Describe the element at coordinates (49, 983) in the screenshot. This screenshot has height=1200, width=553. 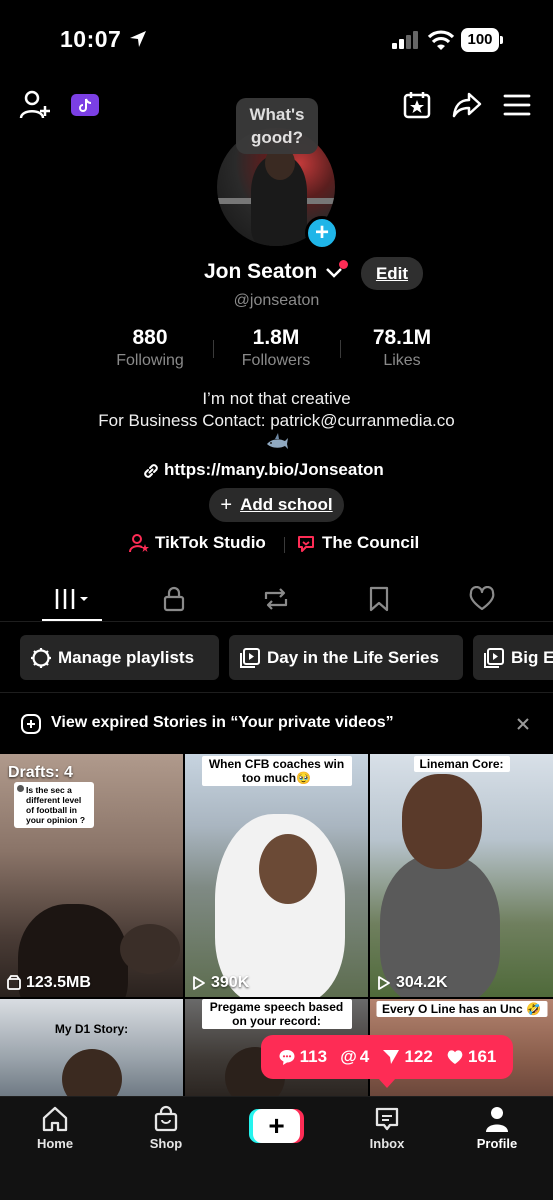
I see `drafts-size: 123.5MB` at that location.